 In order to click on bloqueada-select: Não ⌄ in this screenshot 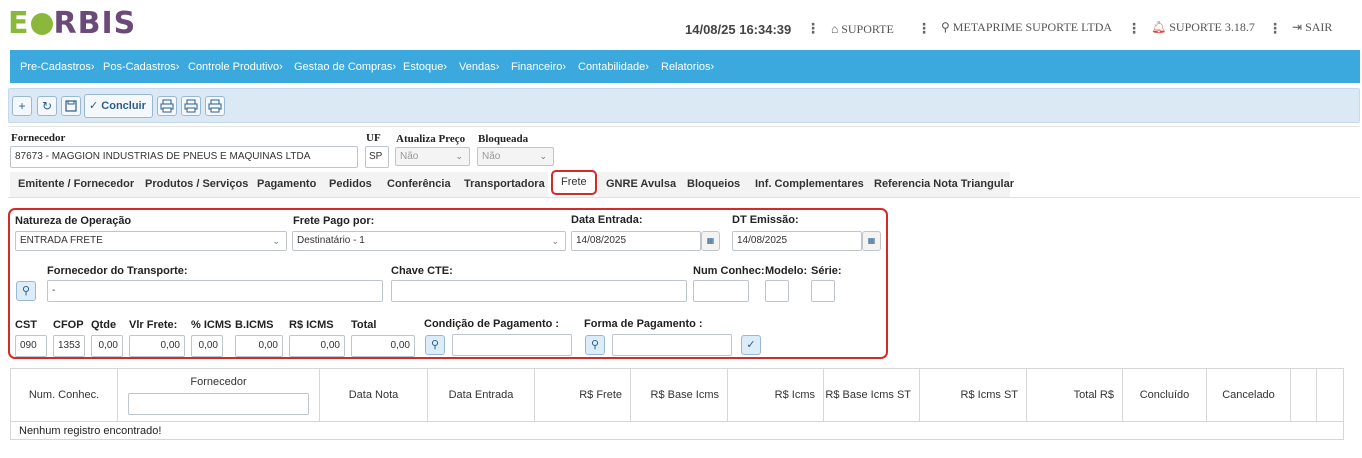, I will do `click(515, 156)`.